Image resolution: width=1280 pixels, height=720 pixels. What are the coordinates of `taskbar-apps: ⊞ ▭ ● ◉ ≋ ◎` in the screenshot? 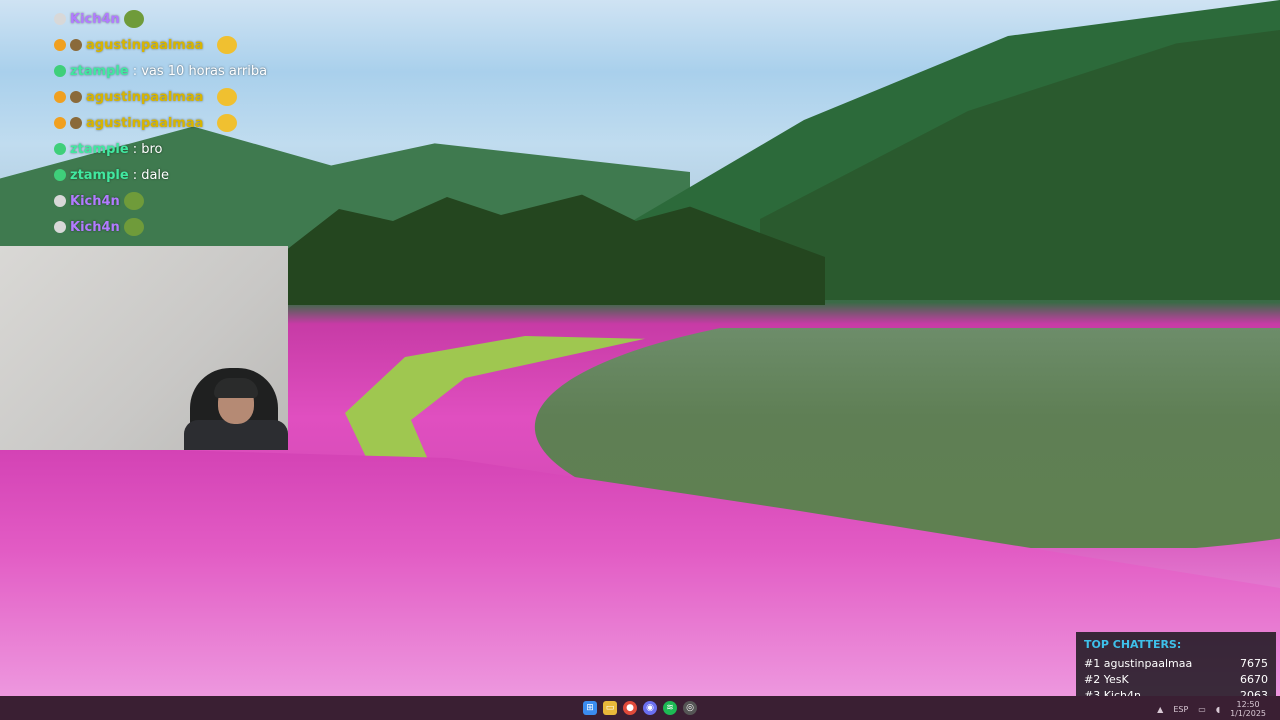 It's located at (640, 708).